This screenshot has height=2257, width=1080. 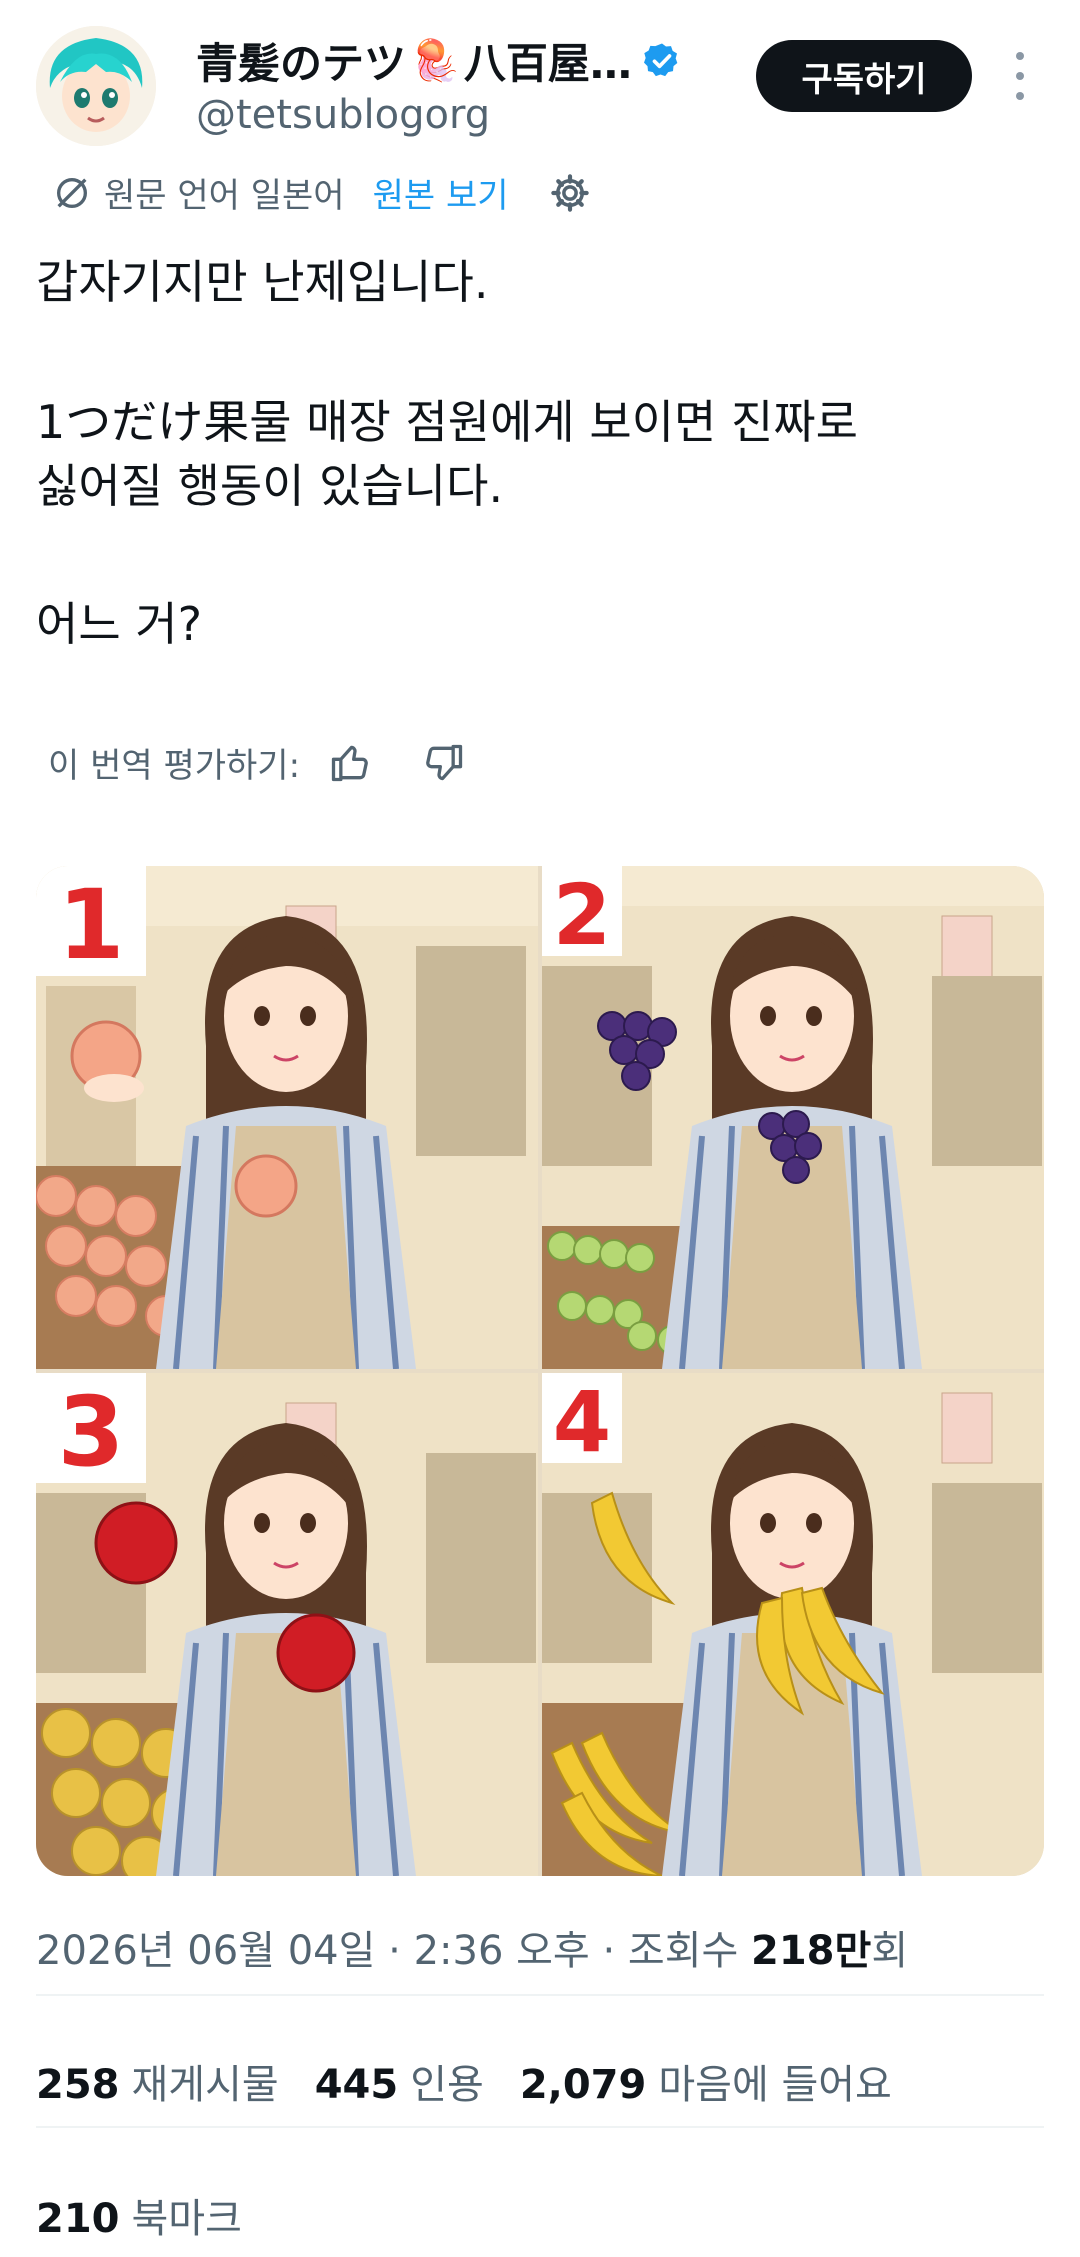 What do you see at coordinates (262, 282) in the screenshot?
I see `tweet-line: 갑자기지만 난제입니다.` at bounding box center [262, 282].